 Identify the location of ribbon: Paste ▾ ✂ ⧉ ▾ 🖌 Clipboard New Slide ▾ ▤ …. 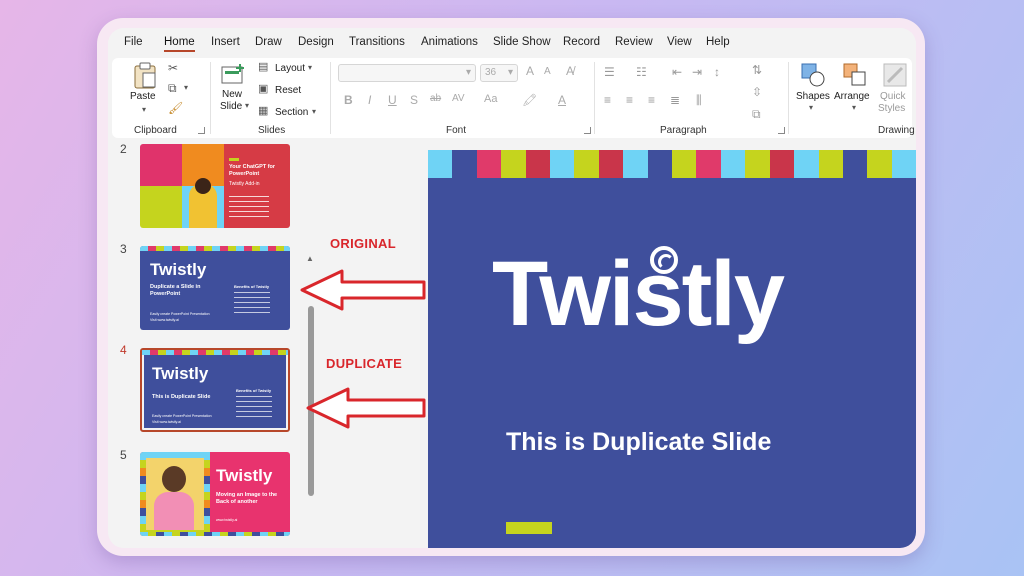
(513, 98).